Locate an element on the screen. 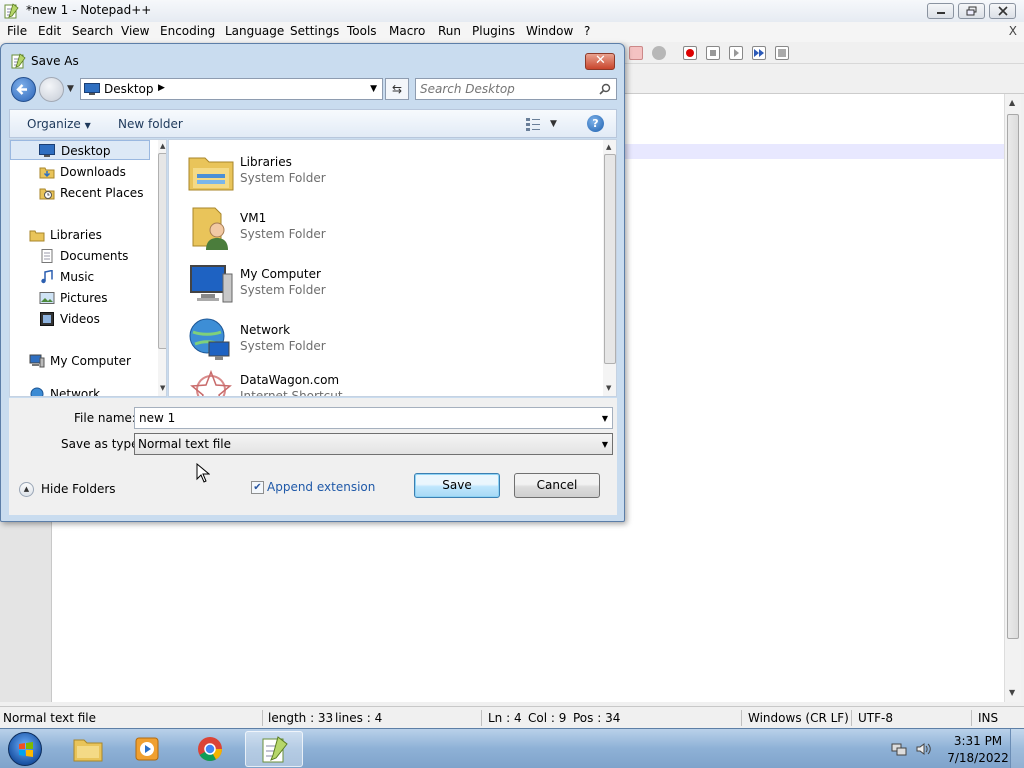  file-type: System Folder is located at coordinates (283, 290).